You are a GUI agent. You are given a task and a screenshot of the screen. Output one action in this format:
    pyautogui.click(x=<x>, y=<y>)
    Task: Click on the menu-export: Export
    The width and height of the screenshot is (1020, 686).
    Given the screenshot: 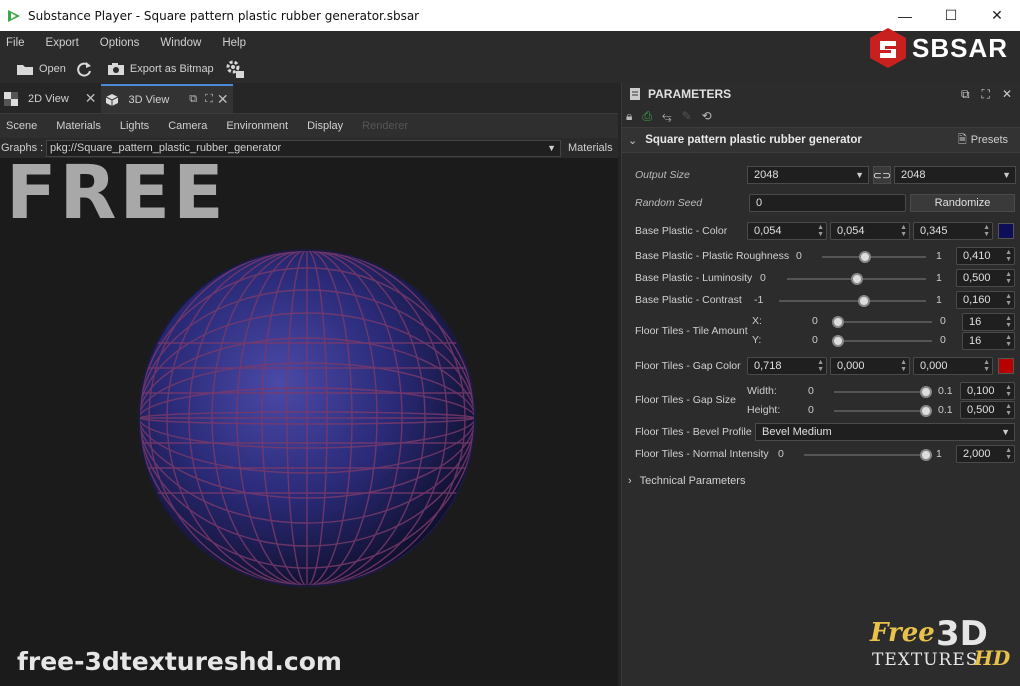 What is the action you would take?
    pyautogui.click(x=62, y=43)
    